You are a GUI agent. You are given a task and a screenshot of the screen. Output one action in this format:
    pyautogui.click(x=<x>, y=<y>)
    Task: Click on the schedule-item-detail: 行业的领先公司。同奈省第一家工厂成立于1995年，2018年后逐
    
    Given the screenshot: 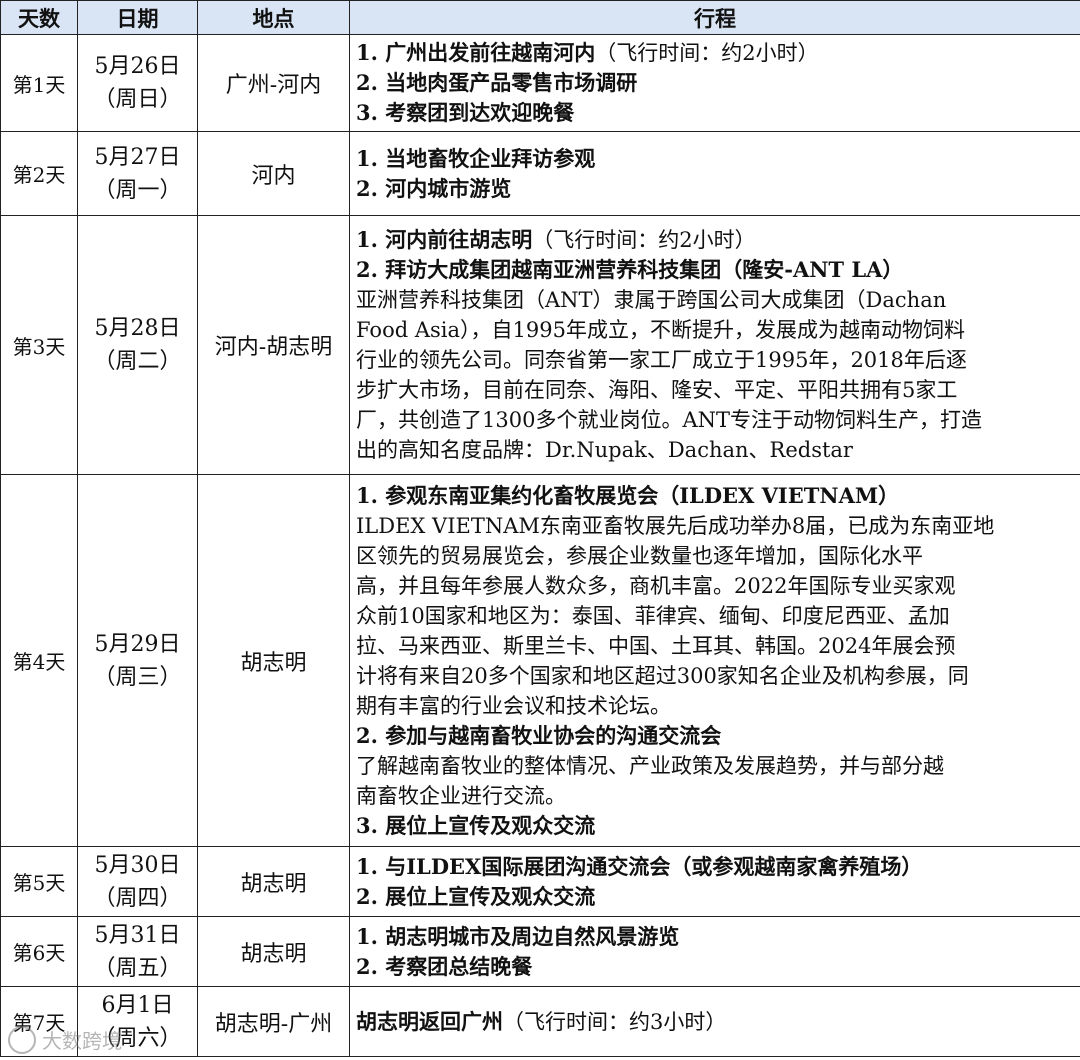 What is the action you would take?
    pyautogui.click(x=661, y=360)
    